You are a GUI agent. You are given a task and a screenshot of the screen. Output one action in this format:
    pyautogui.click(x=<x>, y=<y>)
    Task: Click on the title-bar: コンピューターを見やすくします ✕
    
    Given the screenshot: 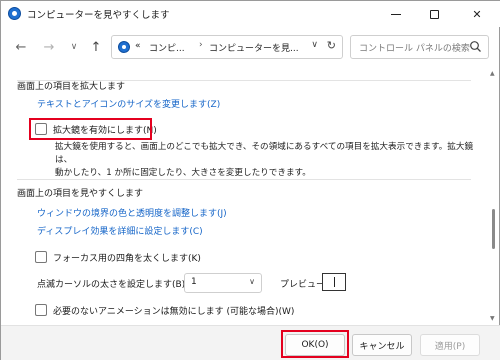 What is the action you would take?
    pyautogui.click(x=250, y=14)
    